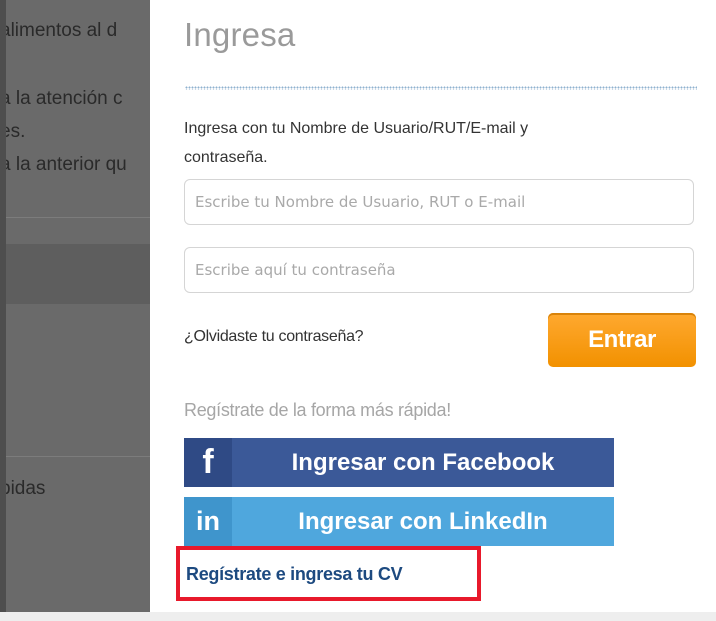 This screenshot has height=621, width=716. Describe the element at coordinates (240, 34) in the screenshot. I see `login-title: Ingresa` at that location.